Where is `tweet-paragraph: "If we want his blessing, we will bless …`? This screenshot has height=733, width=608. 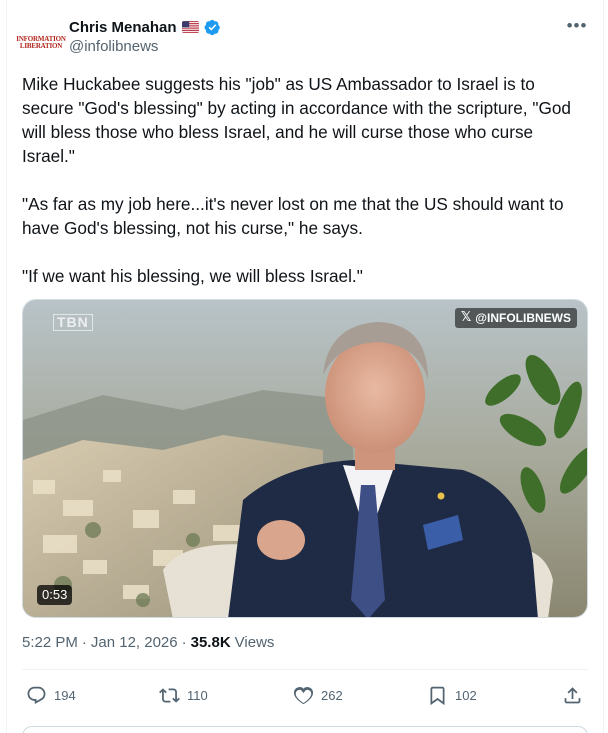
tweet-paragraph: "If we want his blessing, we will bless … is located at coordinates (192, 276).